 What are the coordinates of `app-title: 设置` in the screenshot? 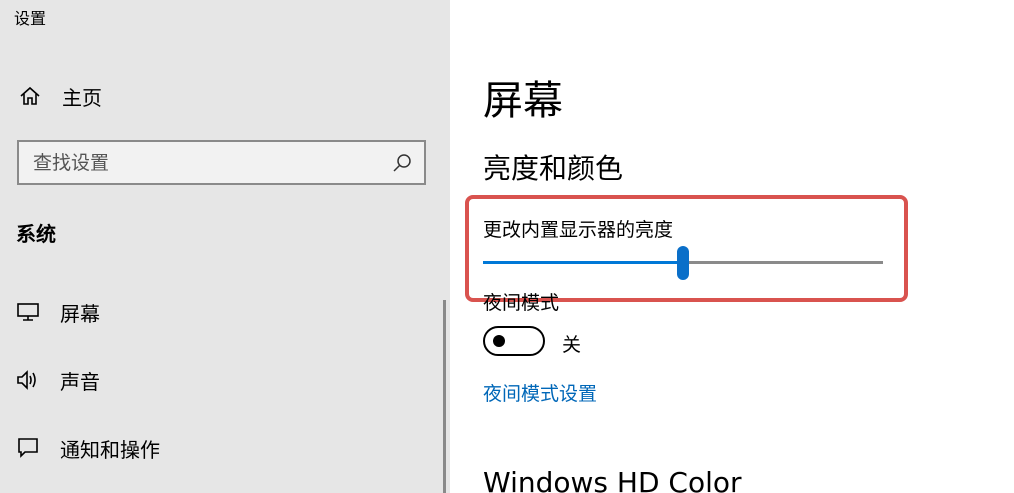 It's located at (30, 18).